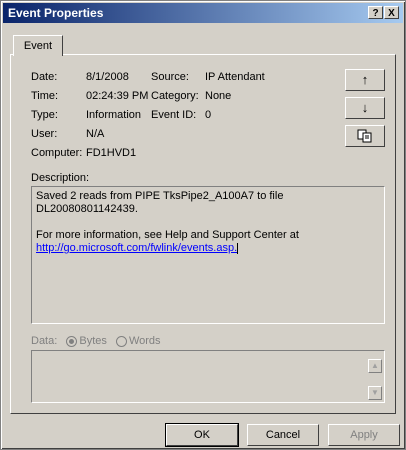 The width and height of the screenshot is (406, 450). What do you see at coordinates (170, 77) in the screenshot?
I see `source-label: Source:` at bounding box center [170, 77].